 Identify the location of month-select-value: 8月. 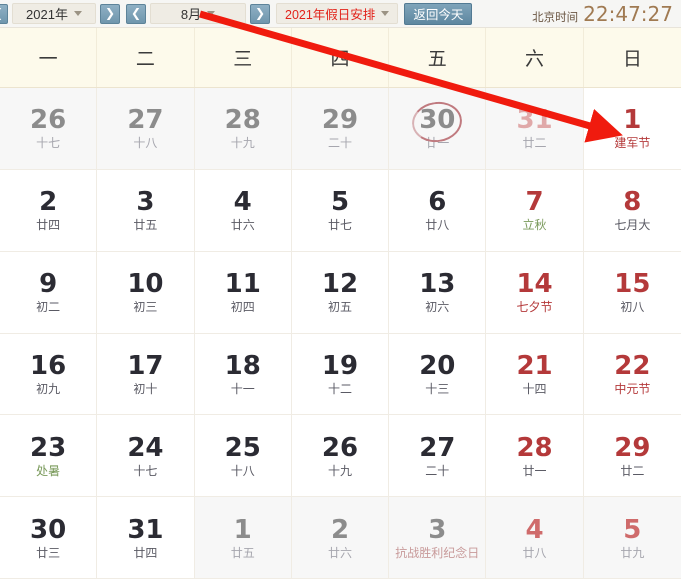
(191, 14).